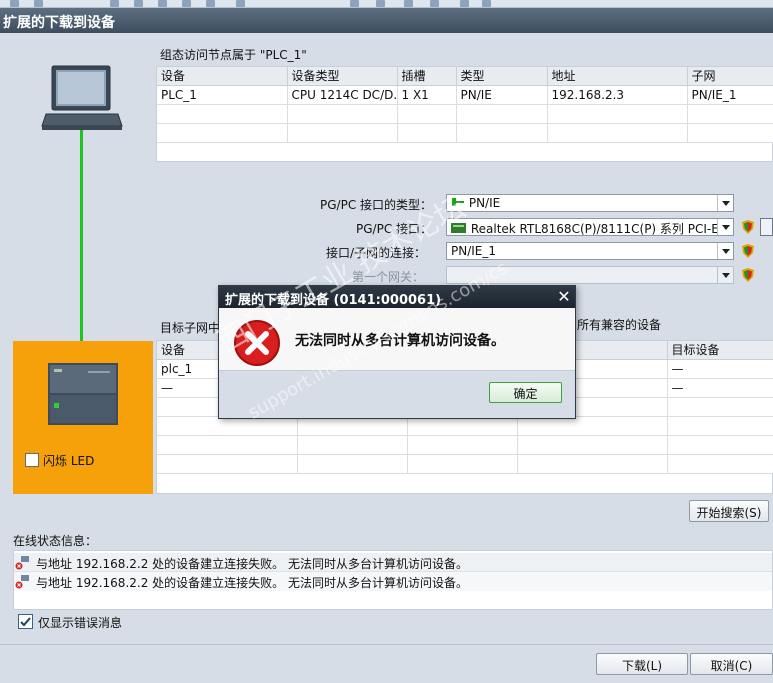 The image size is (773, 683). Describe the element at coordinates (394, 229) in the screenshot. I see `pgpc-interface-label: PG/PC 接口：` at that location.